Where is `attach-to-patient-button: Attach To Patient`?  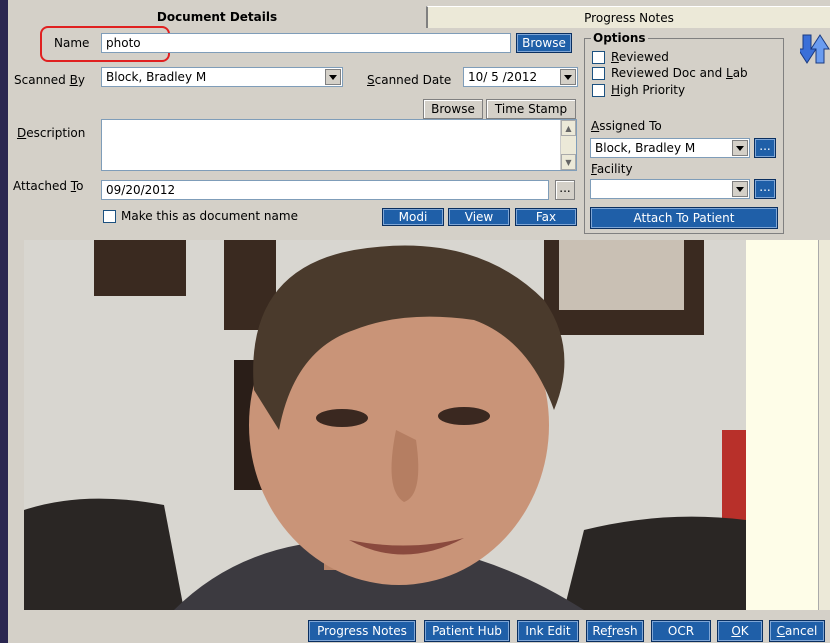 attach-to-patient-button: Attach To Patient is located at coordinates (684, 218).